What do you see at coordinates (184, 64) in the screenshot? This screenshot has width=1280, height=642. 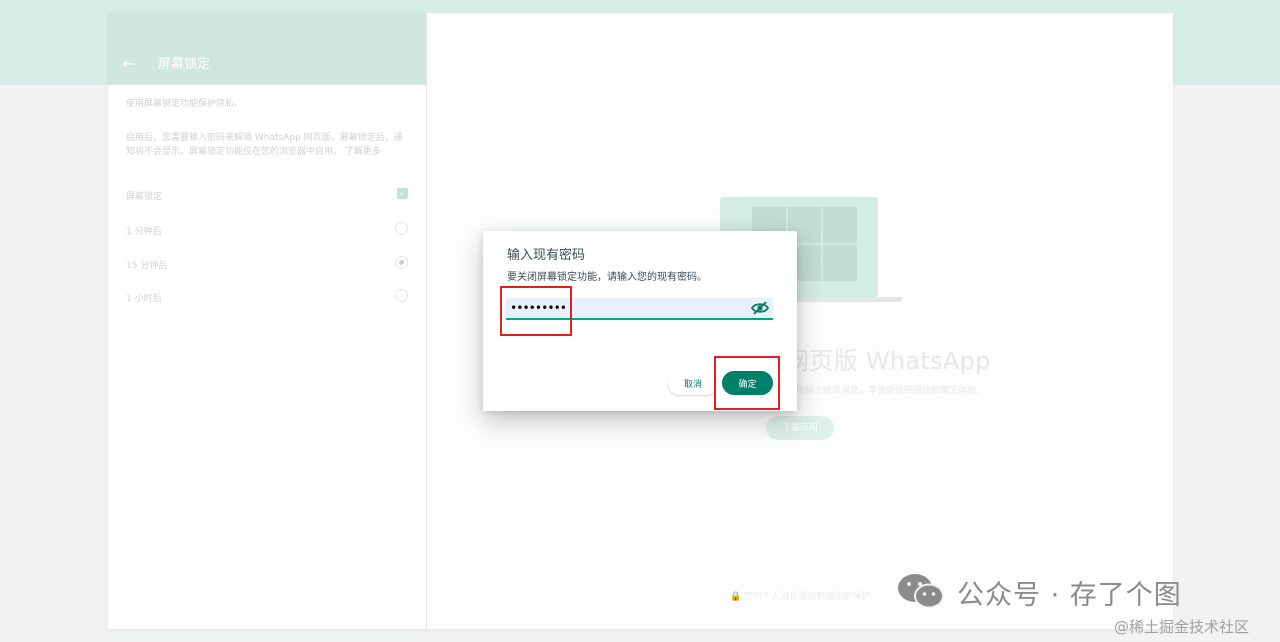 I see `settings-title: 屏幕锁定` at bounding box center [184, 64].